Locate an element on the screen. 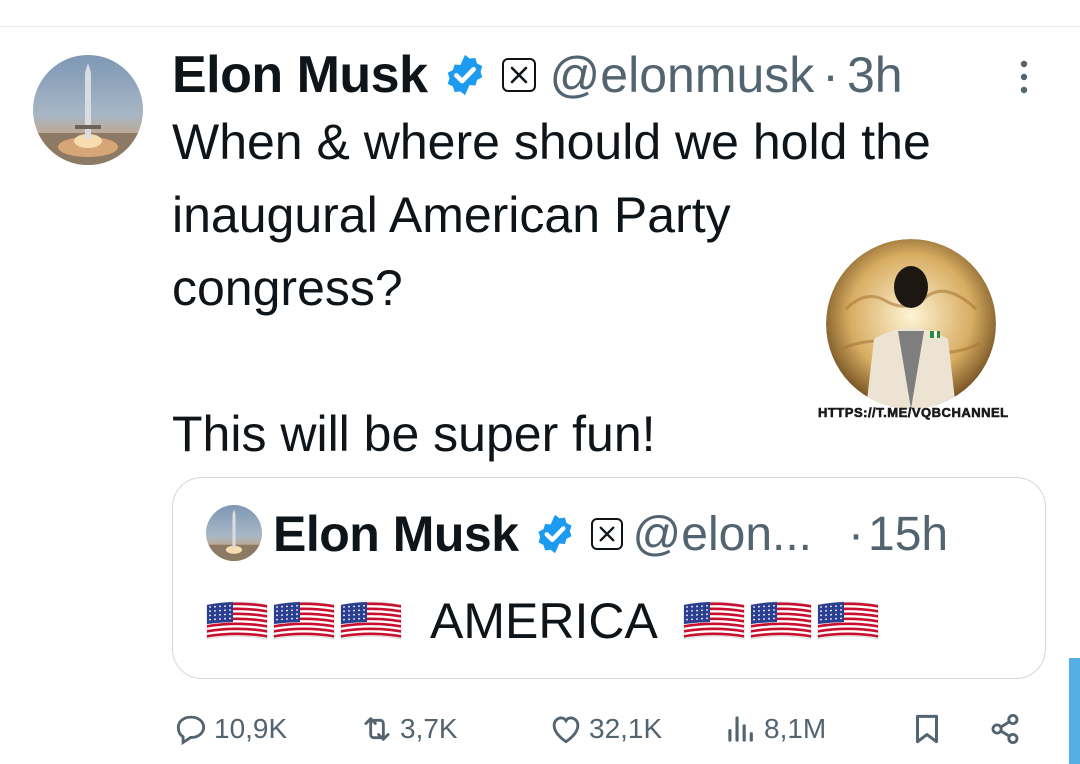 The width and height of the screenshot is (1080, 764). quoted-author-avatar is located at coordinates (234, 533).